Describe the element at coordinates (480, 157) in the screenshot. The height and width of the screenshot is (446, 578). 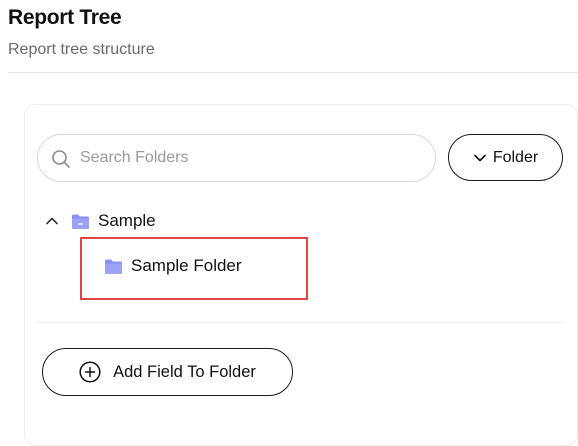
I see `chevron-down-icon` at that location.